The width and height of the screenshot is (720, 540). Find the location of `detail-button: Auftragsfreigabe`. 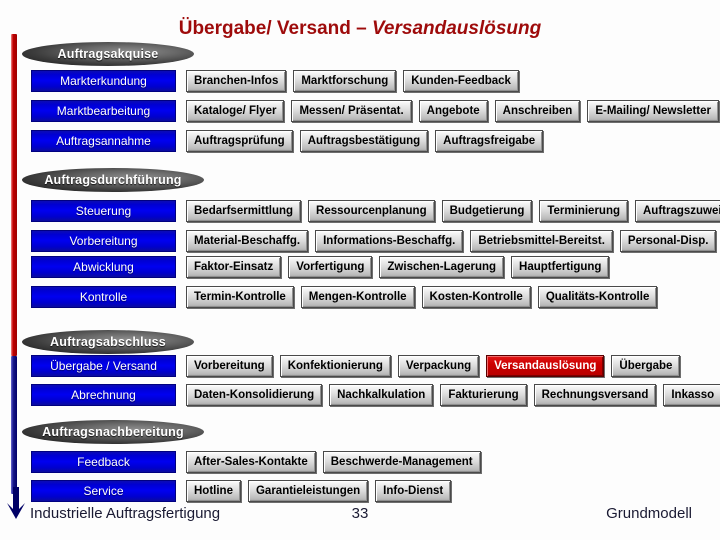

detail-button: Auftragsfreigabe is located at coordinates (489, 141).